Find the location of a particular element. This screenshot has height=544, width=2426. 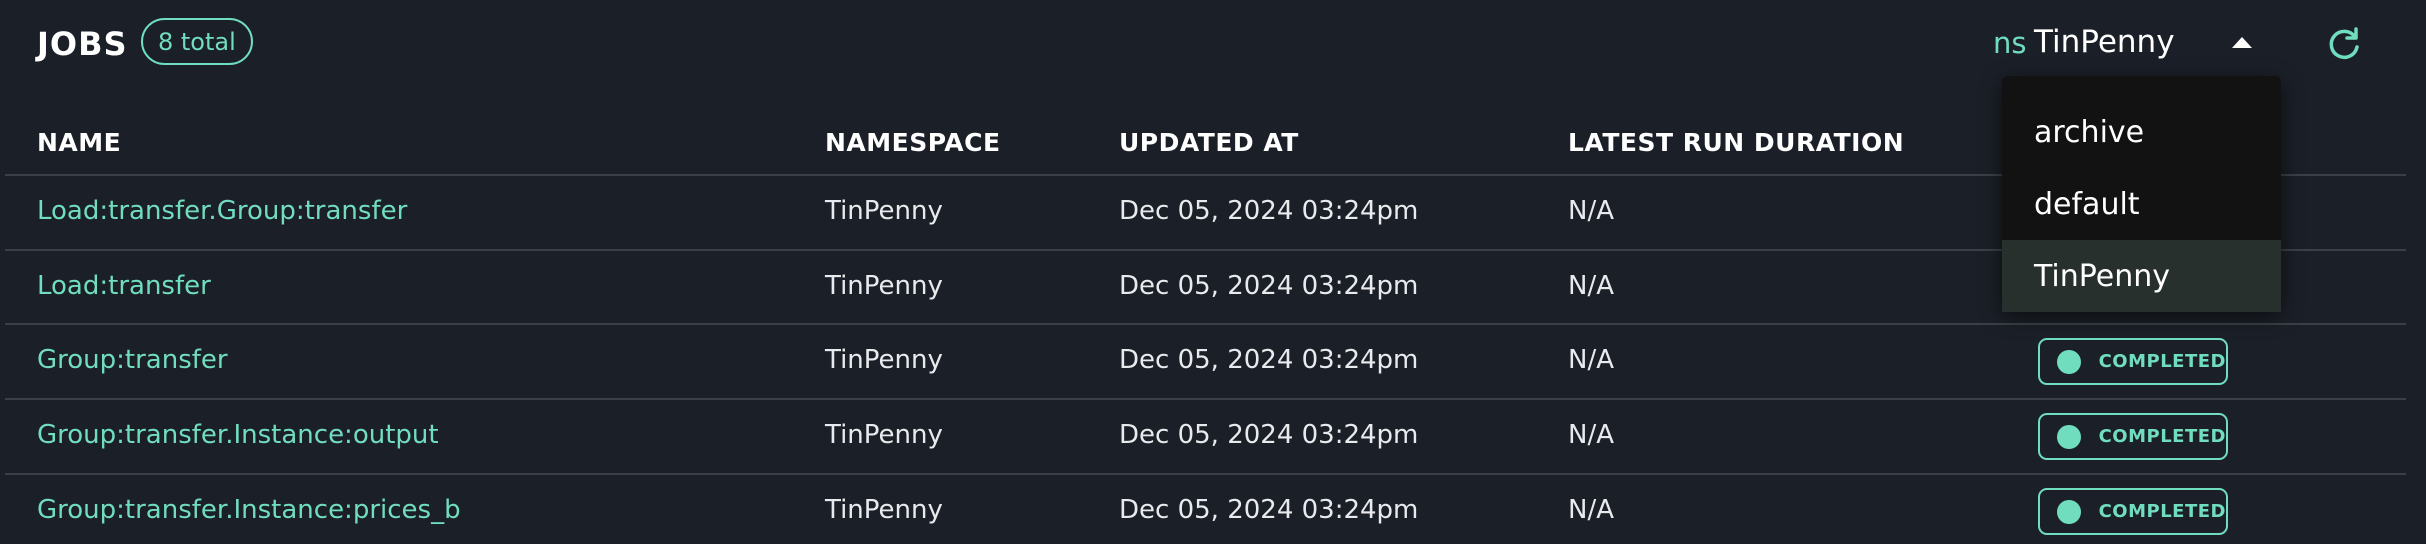

column-header-updated-at: UPDATED AT is located at coordinates (1209, 142).